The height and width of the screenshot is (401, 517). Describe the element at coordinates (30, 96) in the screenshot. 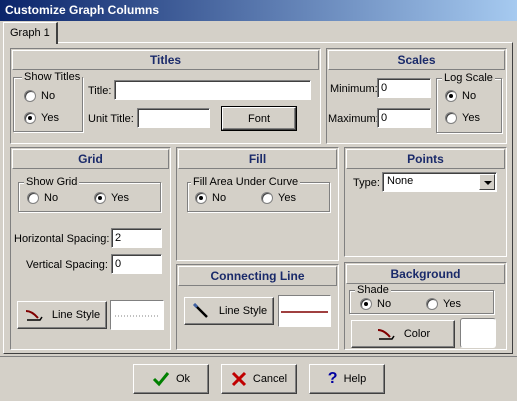

I see `show-titles-no-radio` at that location.